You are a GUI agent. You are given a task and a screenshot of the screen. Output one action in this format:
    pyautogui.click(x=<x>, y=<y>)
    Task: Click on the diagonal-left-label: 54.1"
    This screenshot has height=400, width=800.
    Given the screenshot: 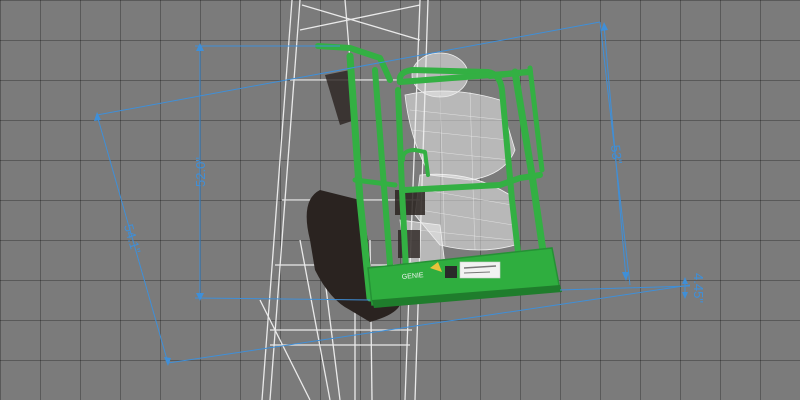 What is the action you would take?
    pyautogui.click(x=132, y=238)
    